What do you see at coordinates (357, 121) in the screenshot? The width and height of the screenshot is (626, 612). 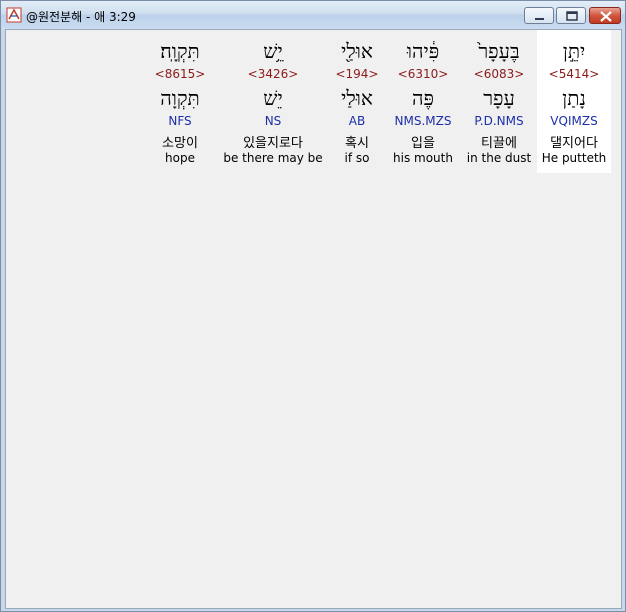 I see `morphology-code: AB` at bounding box center [357, 121].